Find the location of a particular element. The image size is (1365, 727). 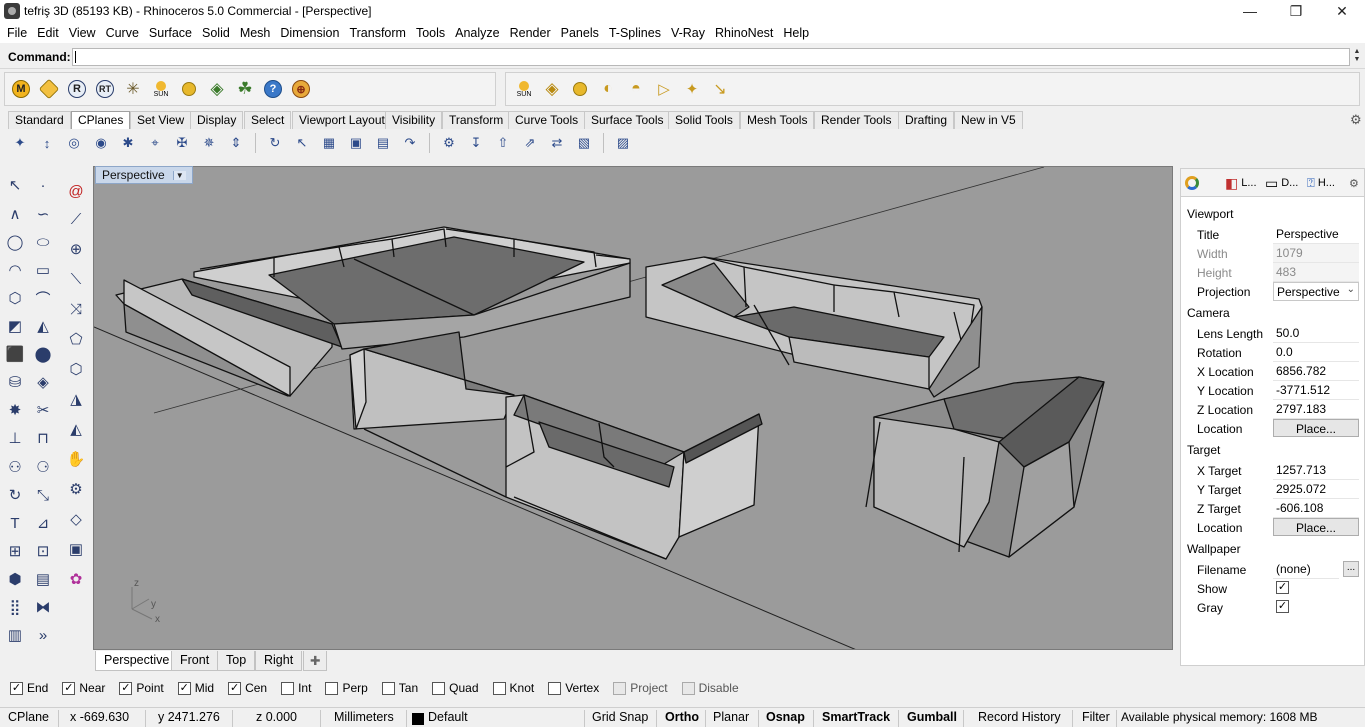

cplane-perp-to-curve-icon: ⌖ is located at coordinates (155, 143).